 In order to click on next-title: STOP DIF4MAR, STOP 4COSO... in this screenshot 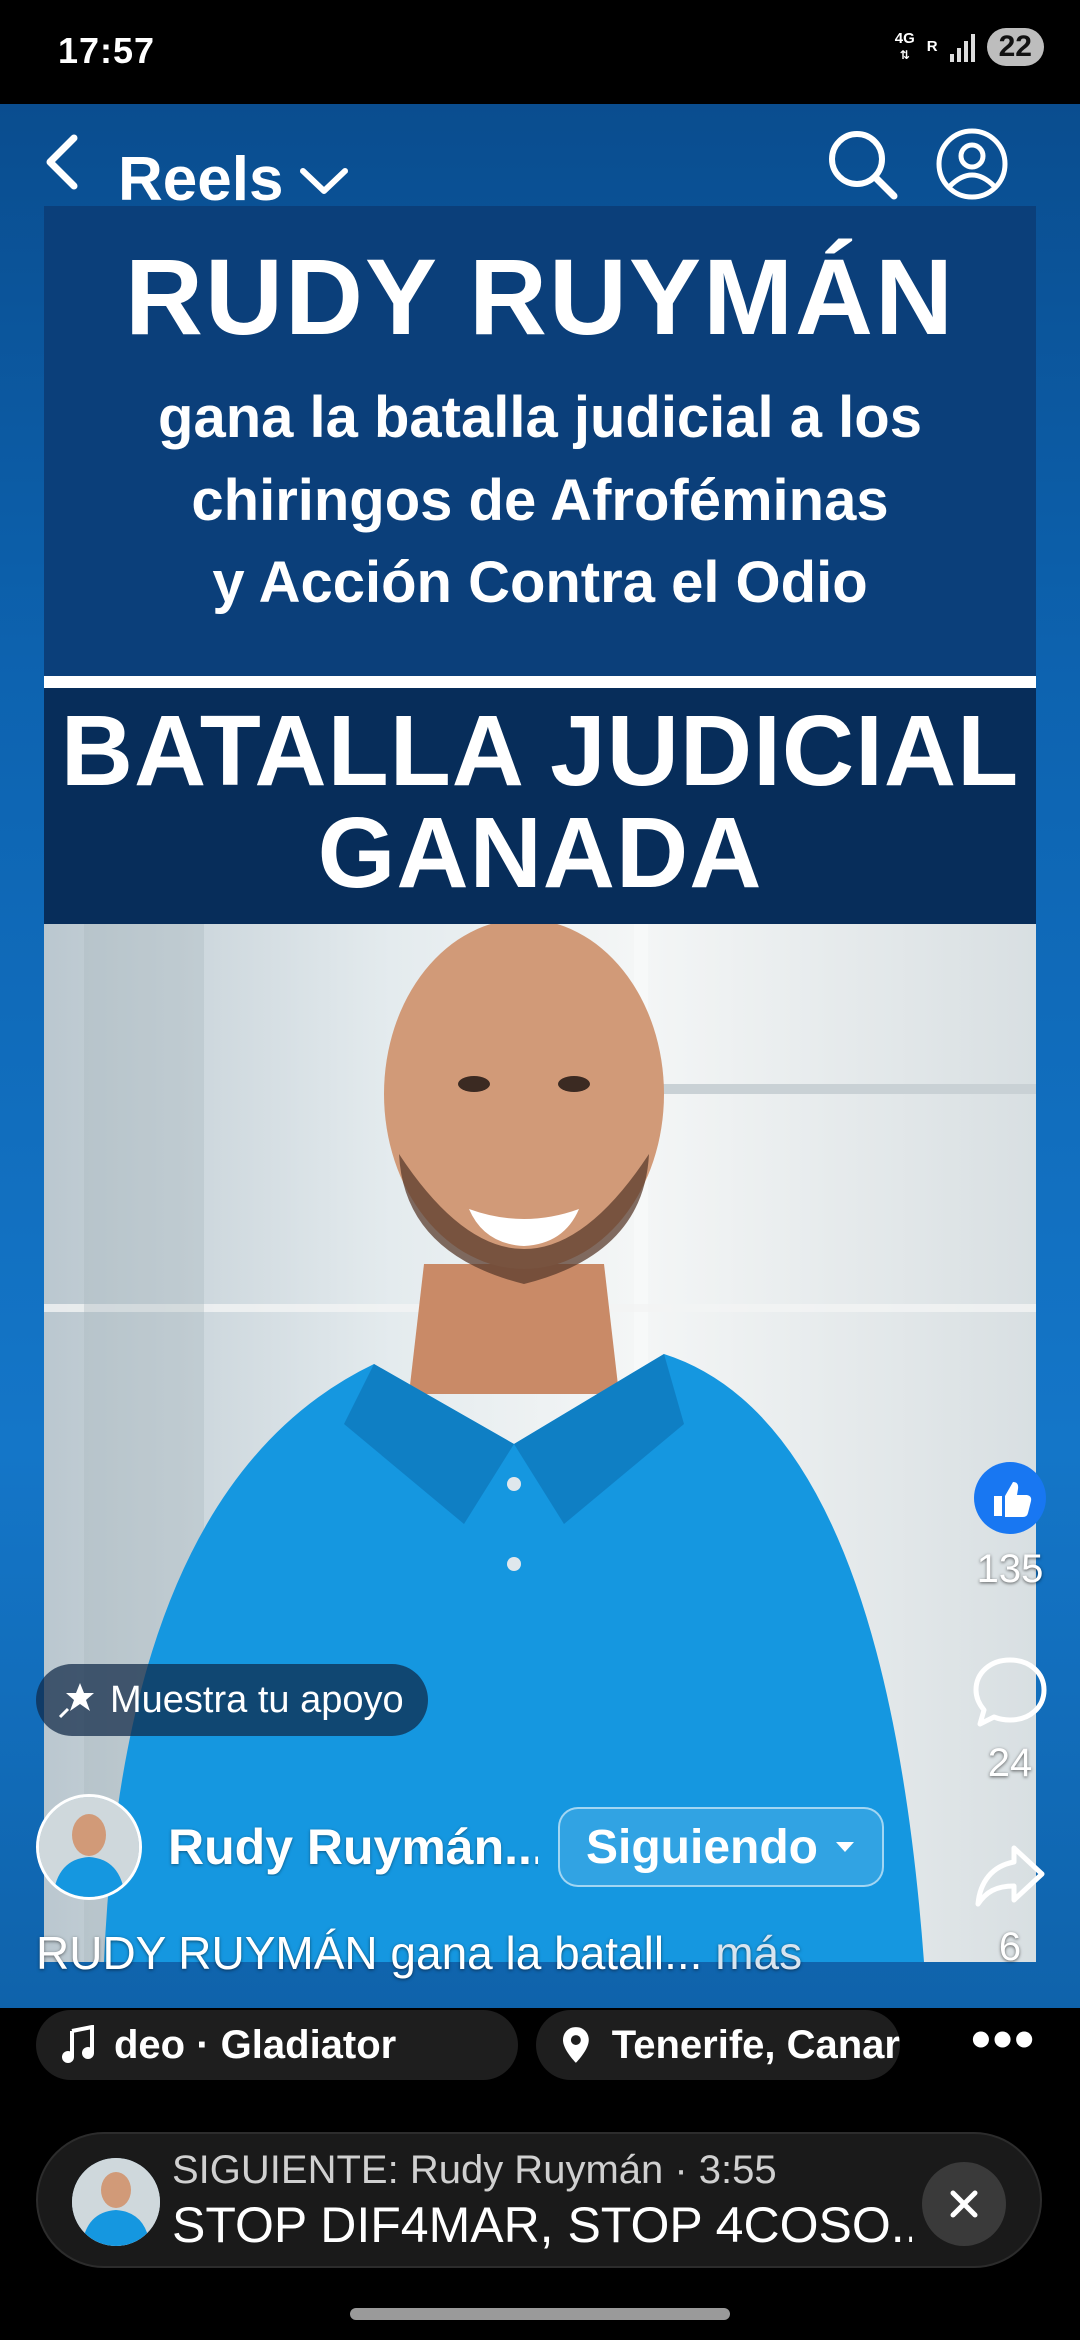, I will do `click(542, 2225)`.